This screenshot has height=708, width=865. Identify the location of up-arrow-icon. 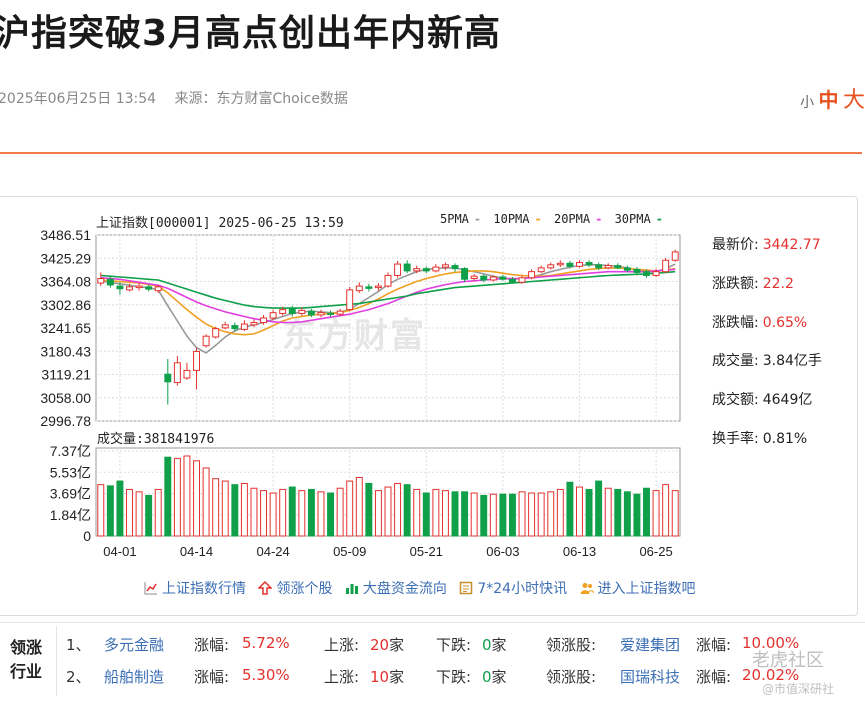
(265, 588).